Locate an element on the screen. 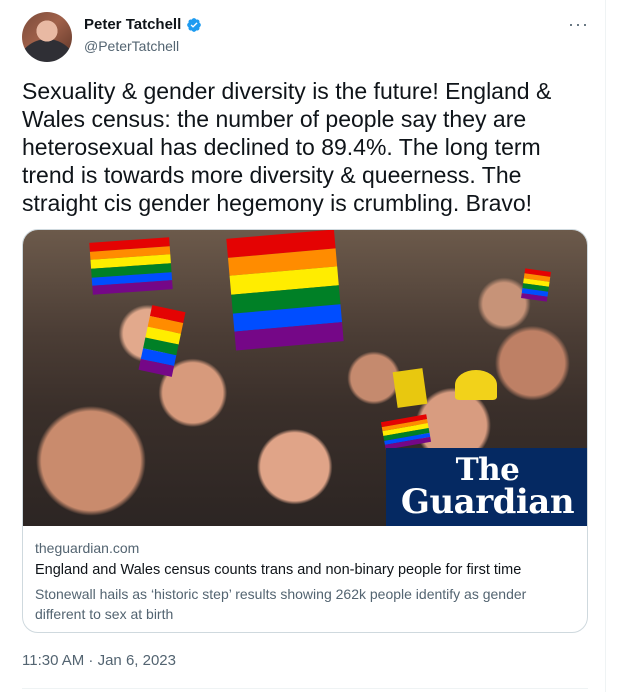  more-options-icon: ··· is located at coordinates (578, 24).